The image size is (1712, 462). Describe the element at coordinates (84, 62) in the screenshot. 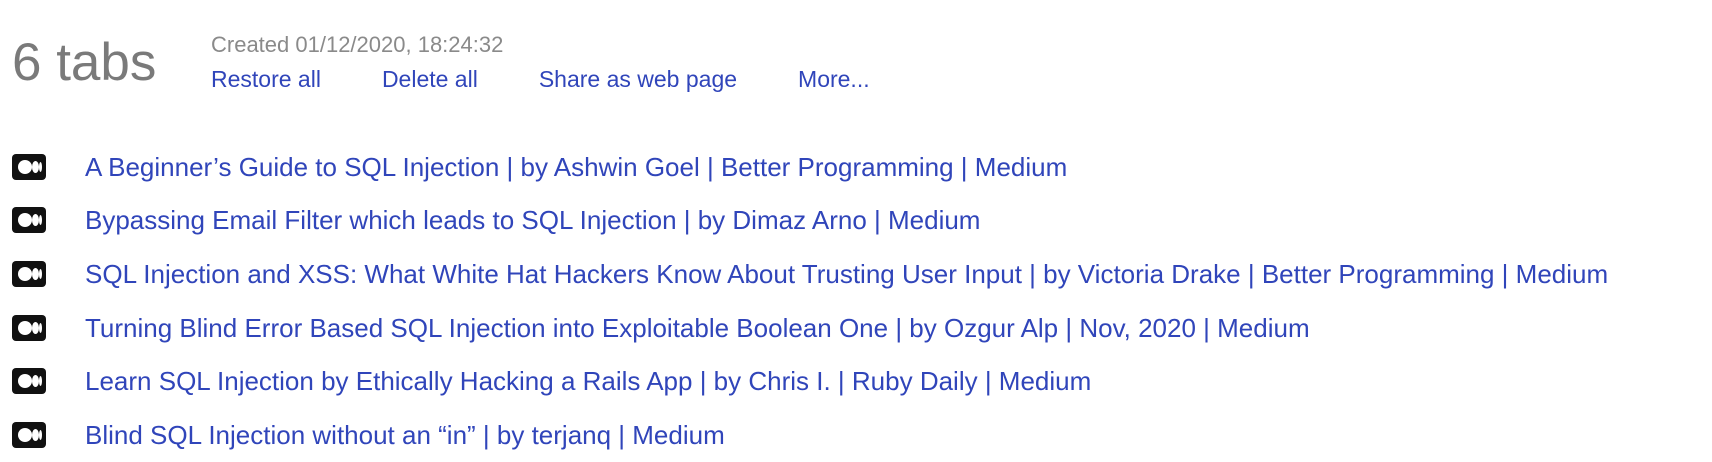

I see `tab-count: 6 tabs` at that location.